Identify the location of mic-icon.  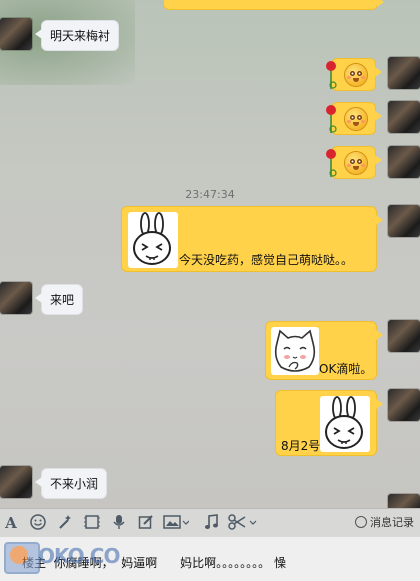
(119, 523).